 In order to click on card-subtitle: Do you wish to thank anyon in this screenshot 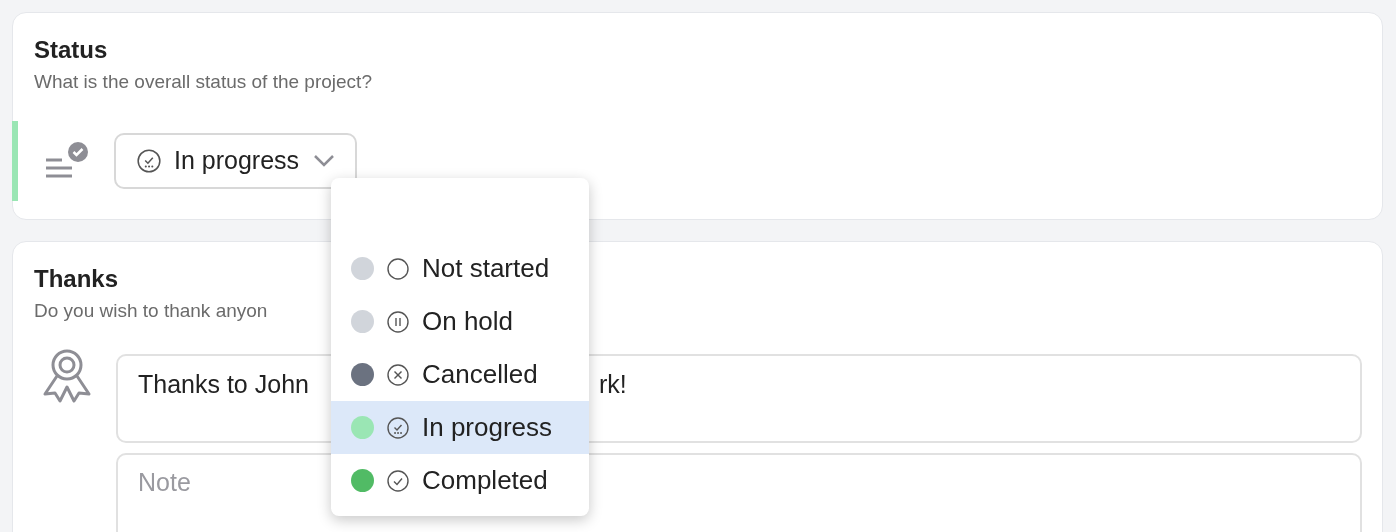, I will do `click(151, 310)`.